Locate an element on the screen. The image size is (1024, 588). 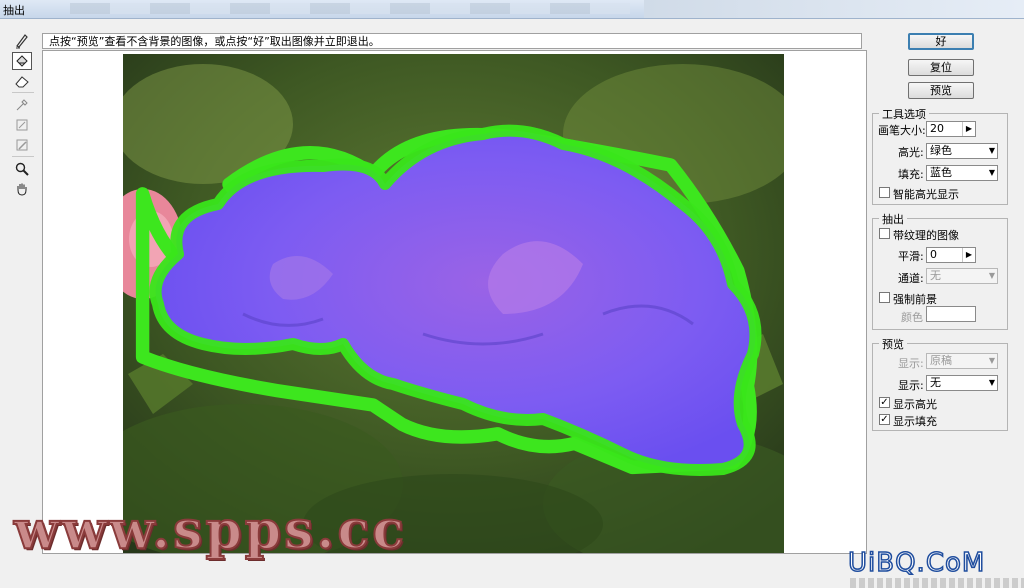
tool-palette is located at coordinates (23, 117).